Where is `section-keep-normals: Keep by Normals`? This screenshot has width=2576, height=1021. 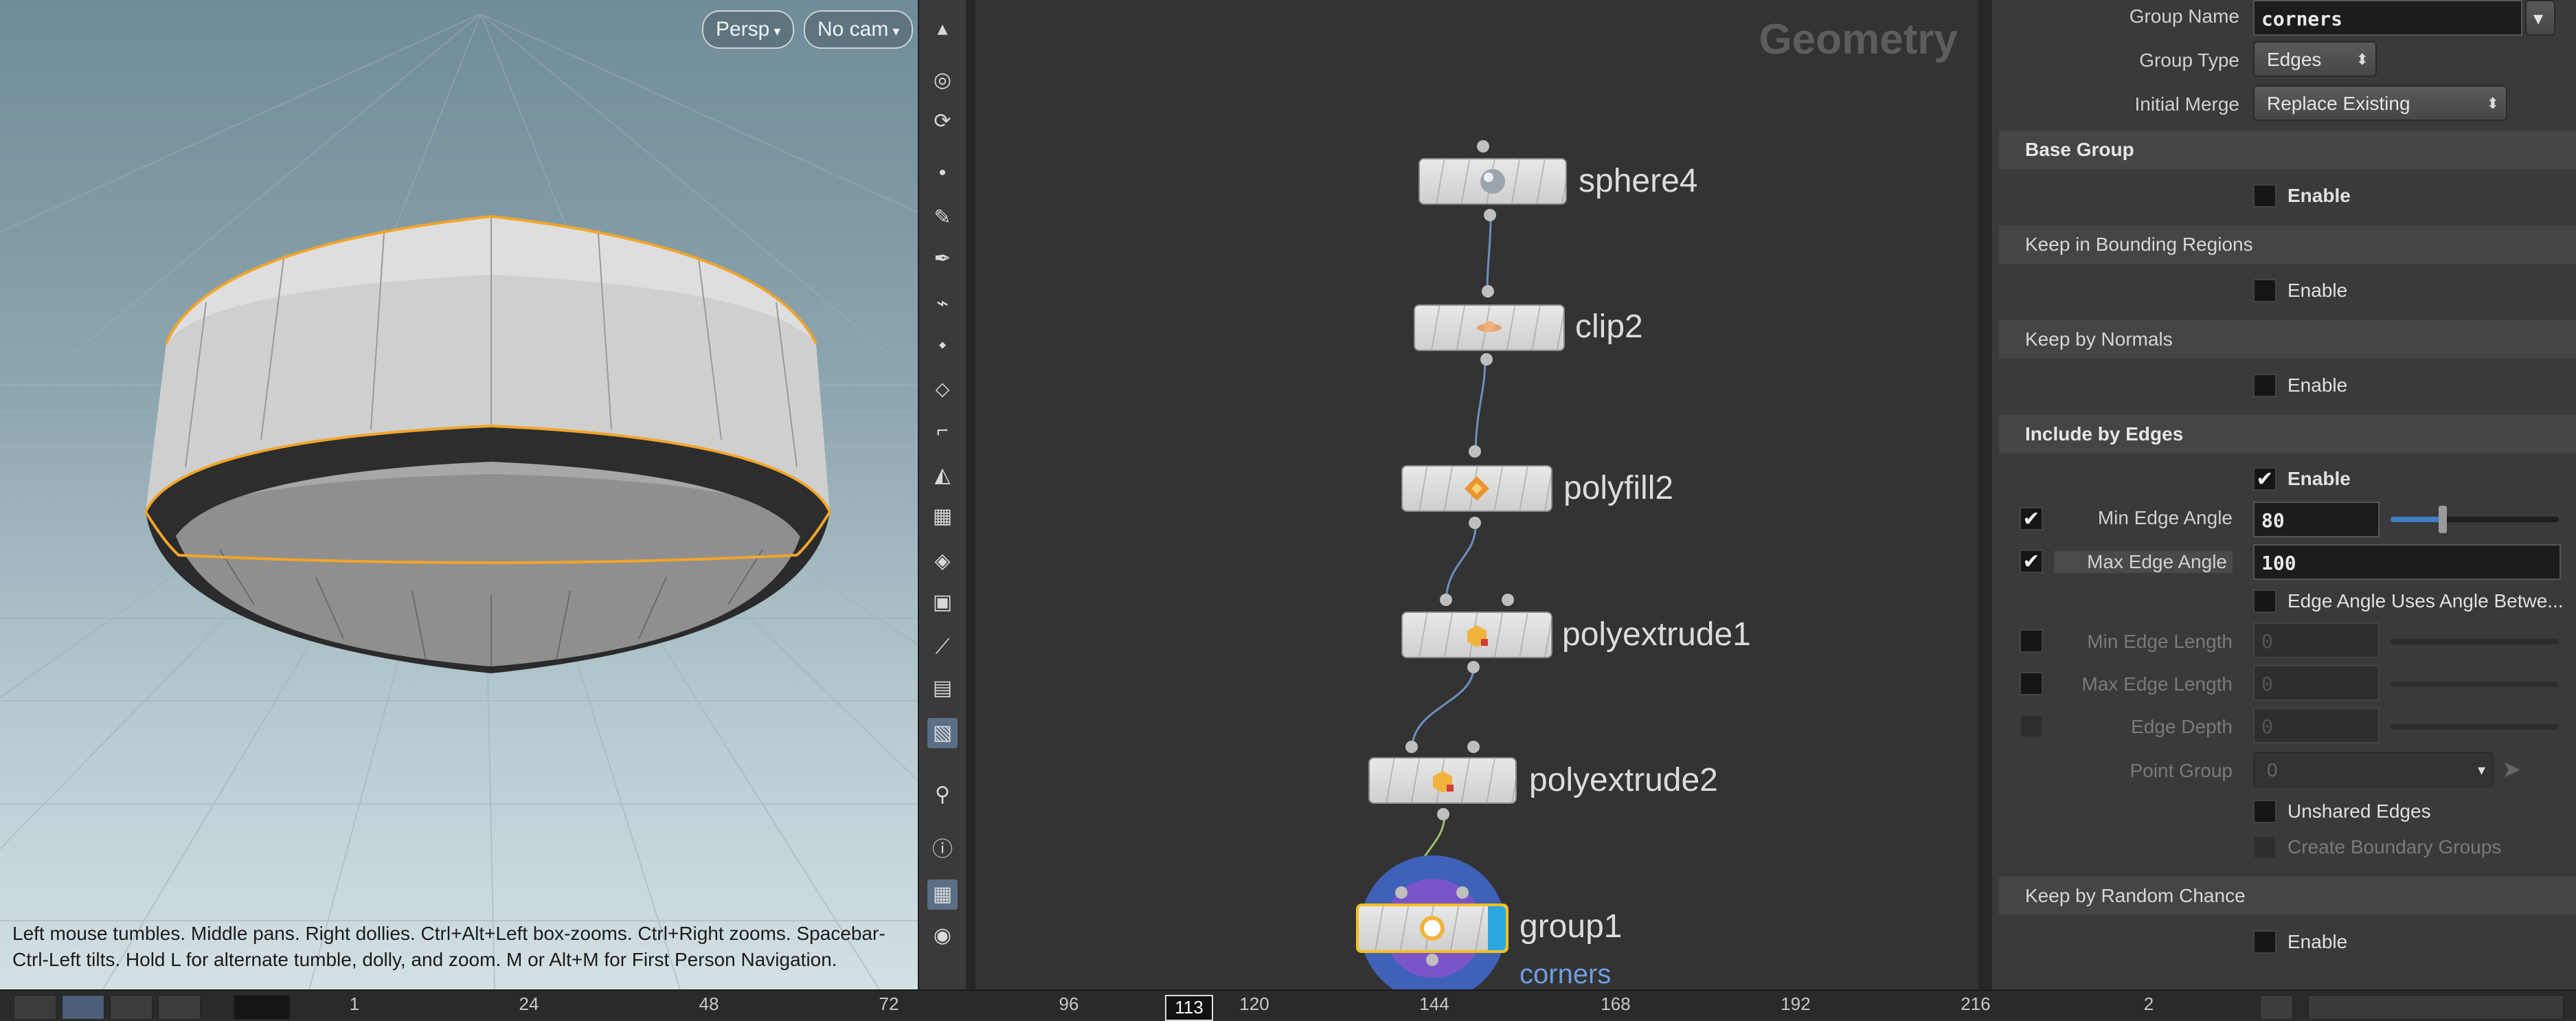
section-keep-normals: Keep by Normals is located at coordinates (2287, 340).